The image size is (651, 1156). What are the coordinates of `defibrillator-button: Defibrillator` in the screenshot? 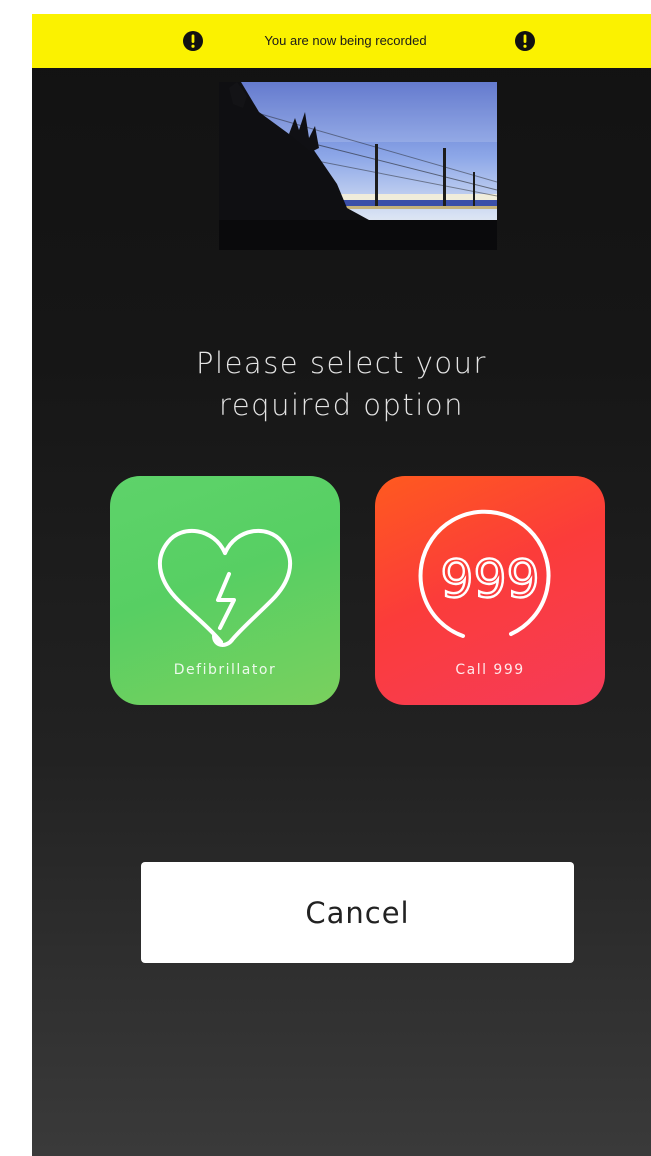 It's located at (225, 590).